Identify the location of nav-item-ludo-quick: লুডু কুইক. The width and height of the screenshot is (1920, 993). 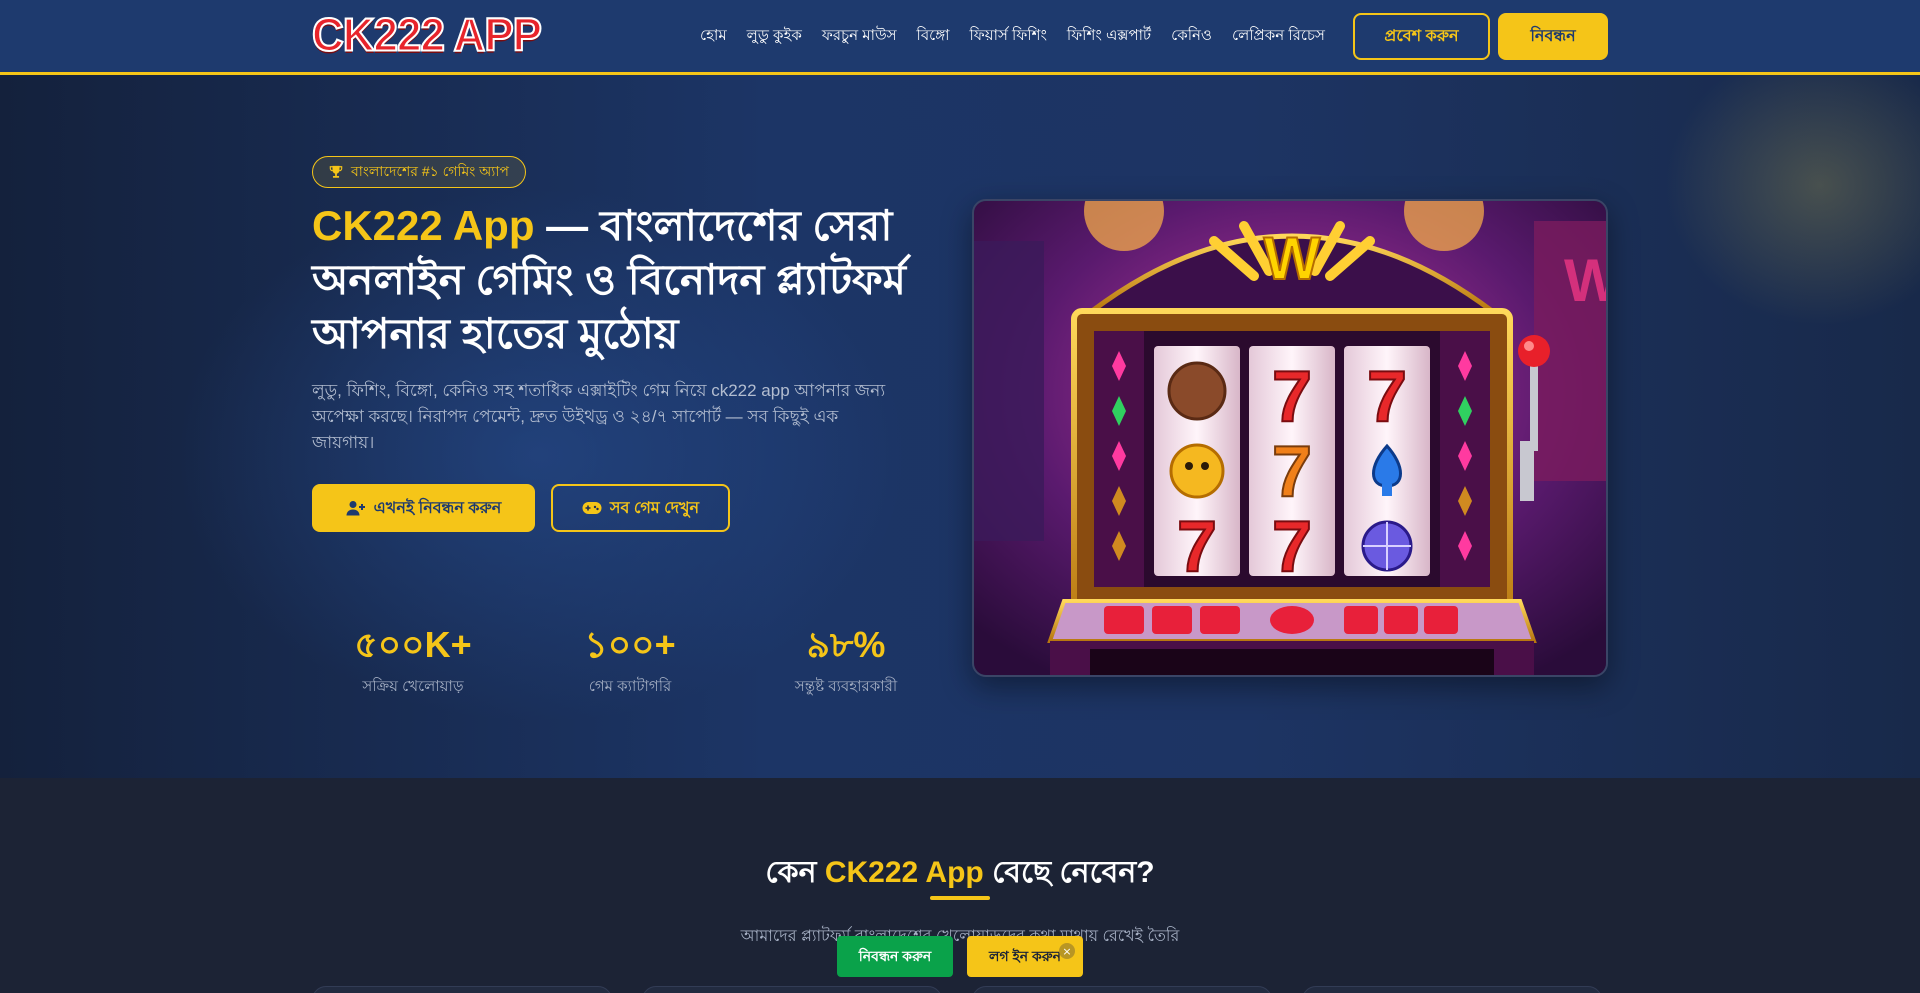
(774, 36).